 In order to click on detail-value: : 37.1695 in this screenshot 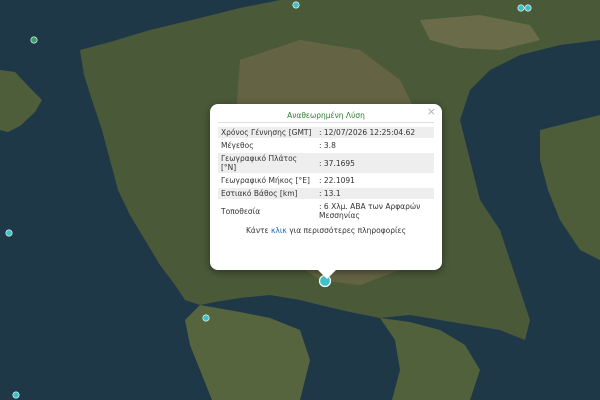, I will do `click(375, 163)`.